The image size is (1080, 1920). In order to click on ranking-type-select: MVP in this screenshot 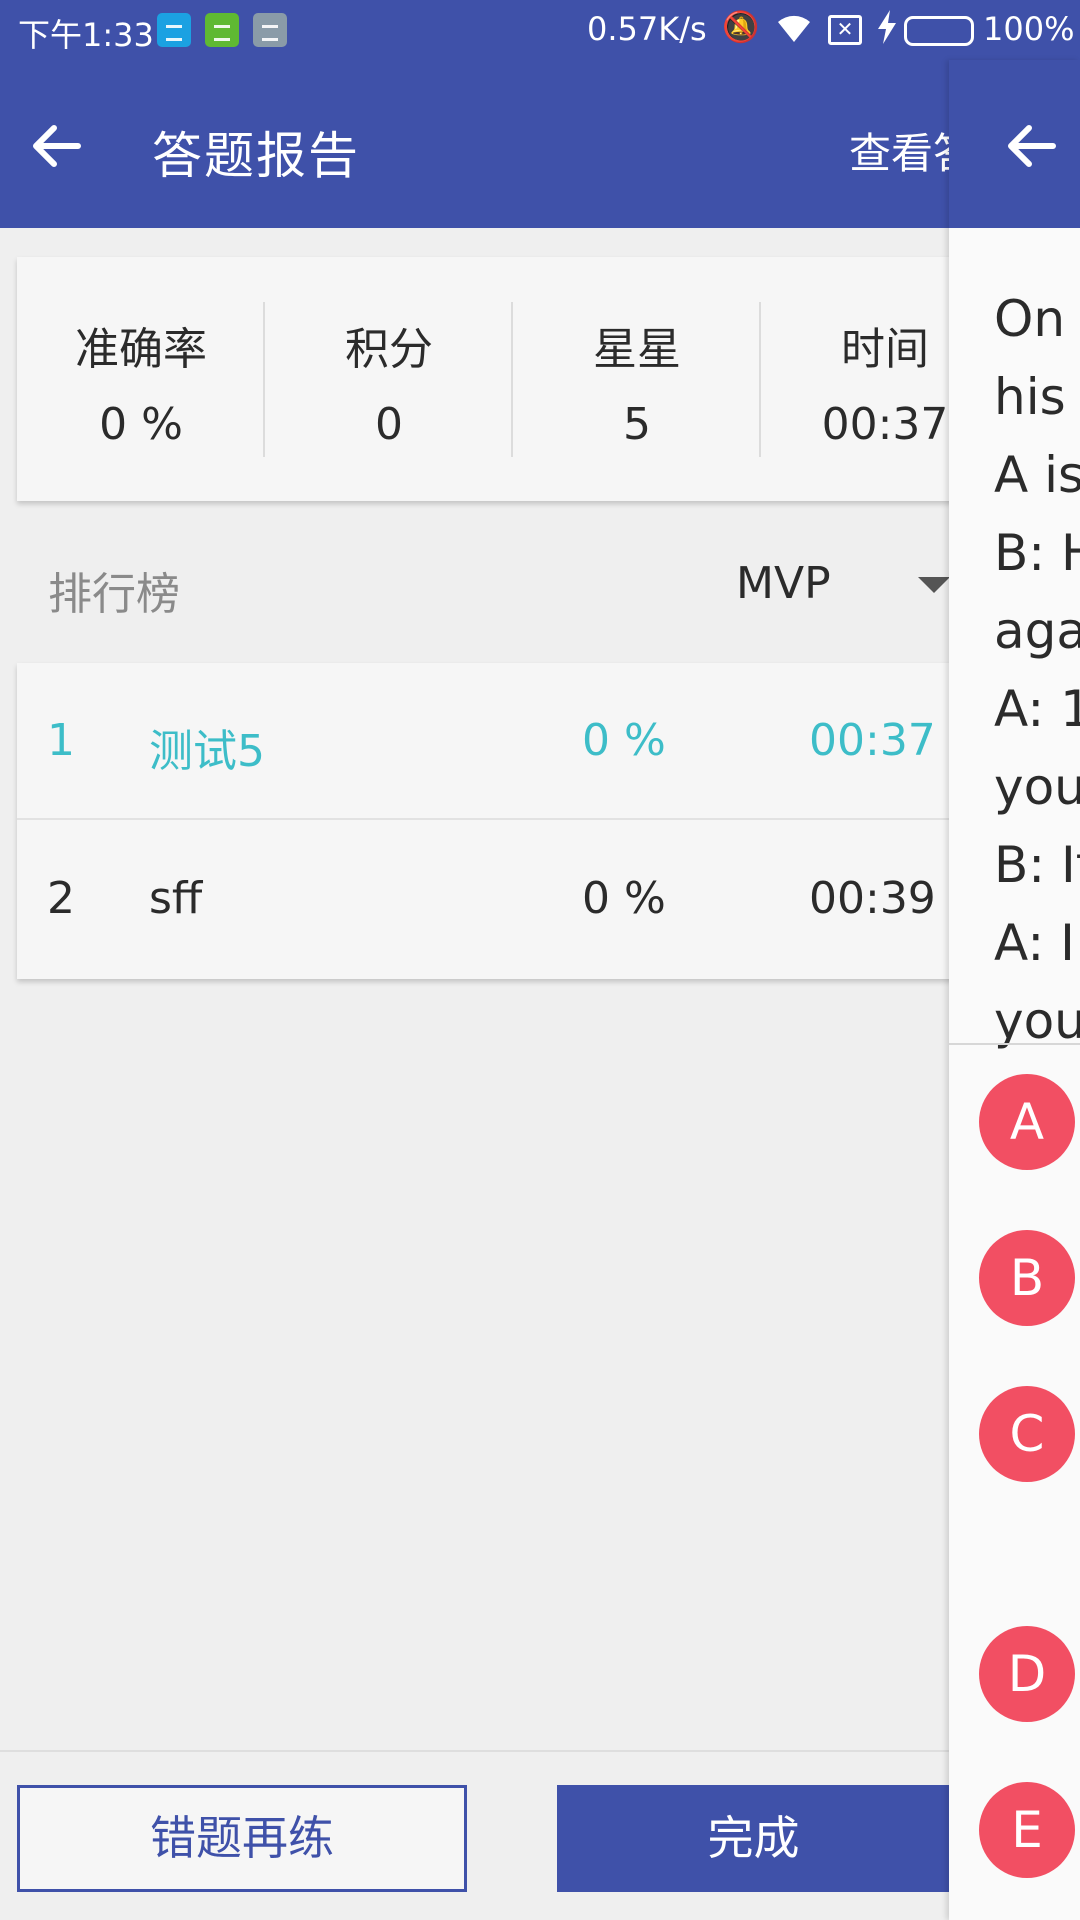, I will do `click(783, 583)`.